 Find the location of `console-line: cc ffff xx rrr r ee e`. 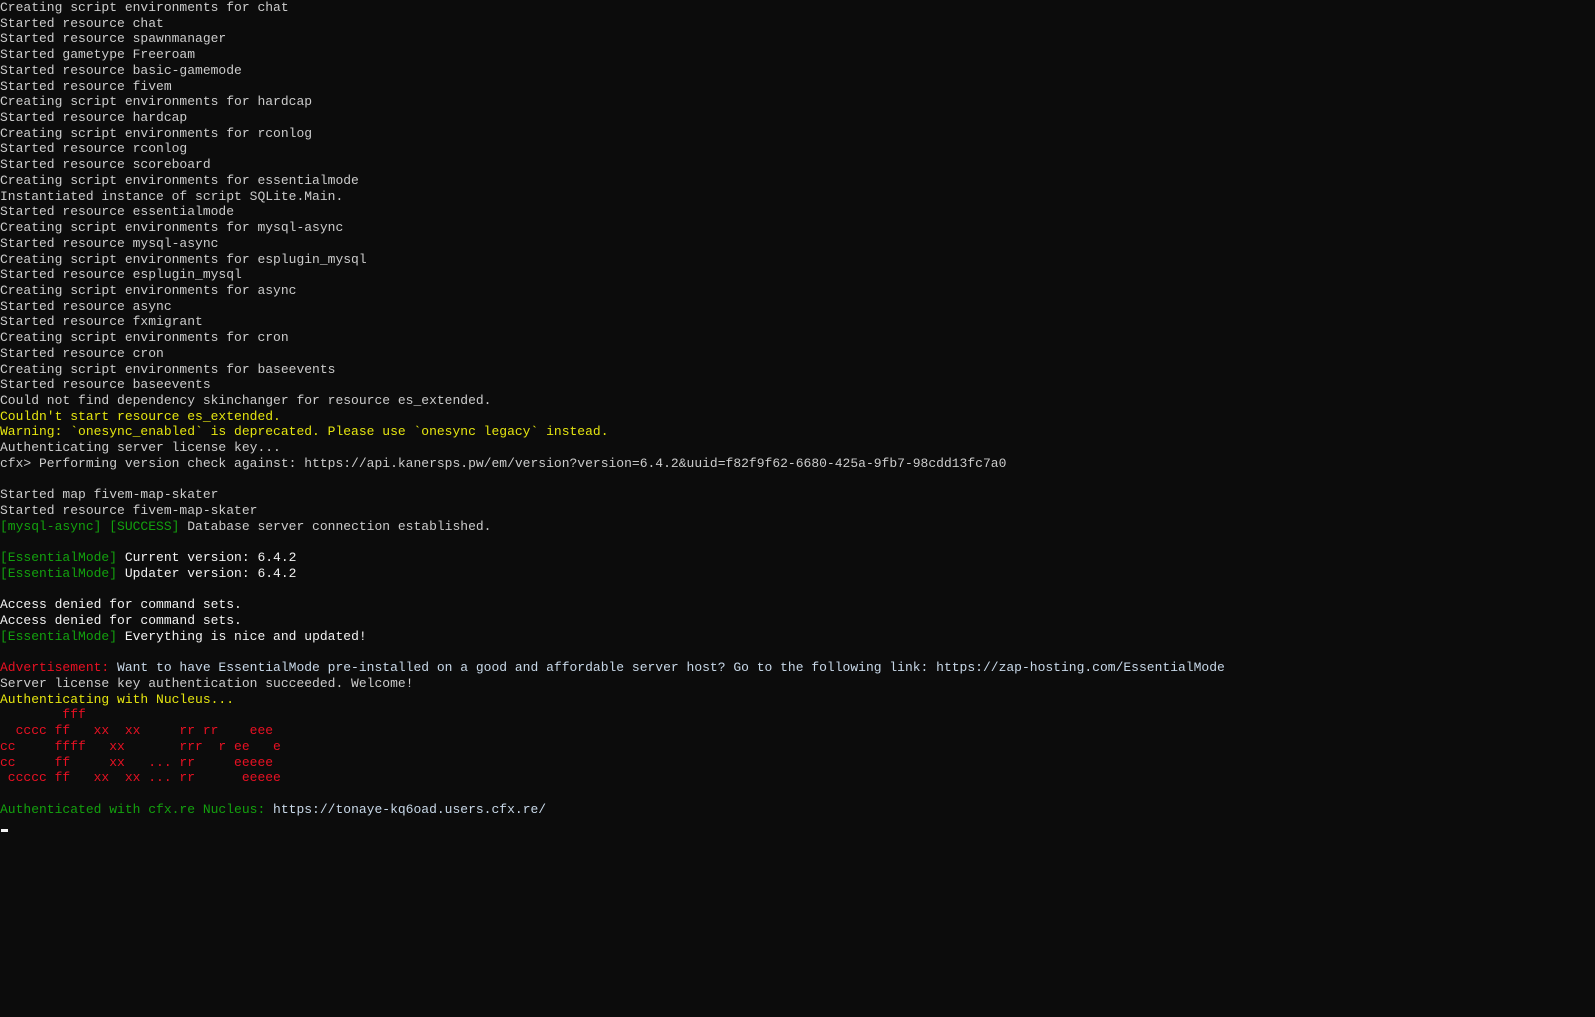

console-line: cc ffff xx rrr r ee e is located at coordinates (797, 747).